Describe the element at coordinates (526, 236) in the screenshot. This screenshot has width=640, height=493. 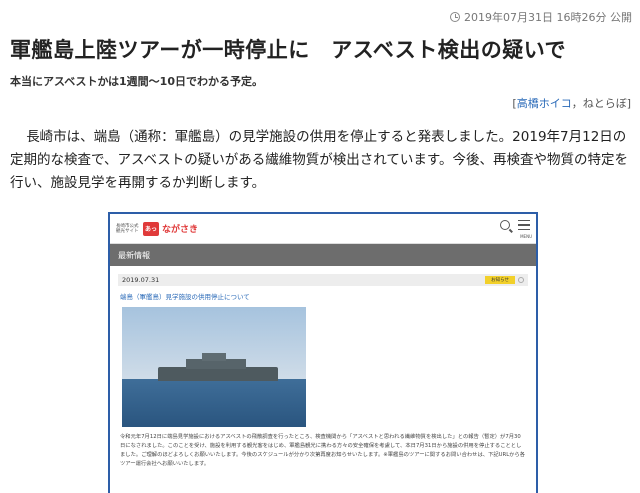
I see `embedded-menu-label: MENU` at that location.